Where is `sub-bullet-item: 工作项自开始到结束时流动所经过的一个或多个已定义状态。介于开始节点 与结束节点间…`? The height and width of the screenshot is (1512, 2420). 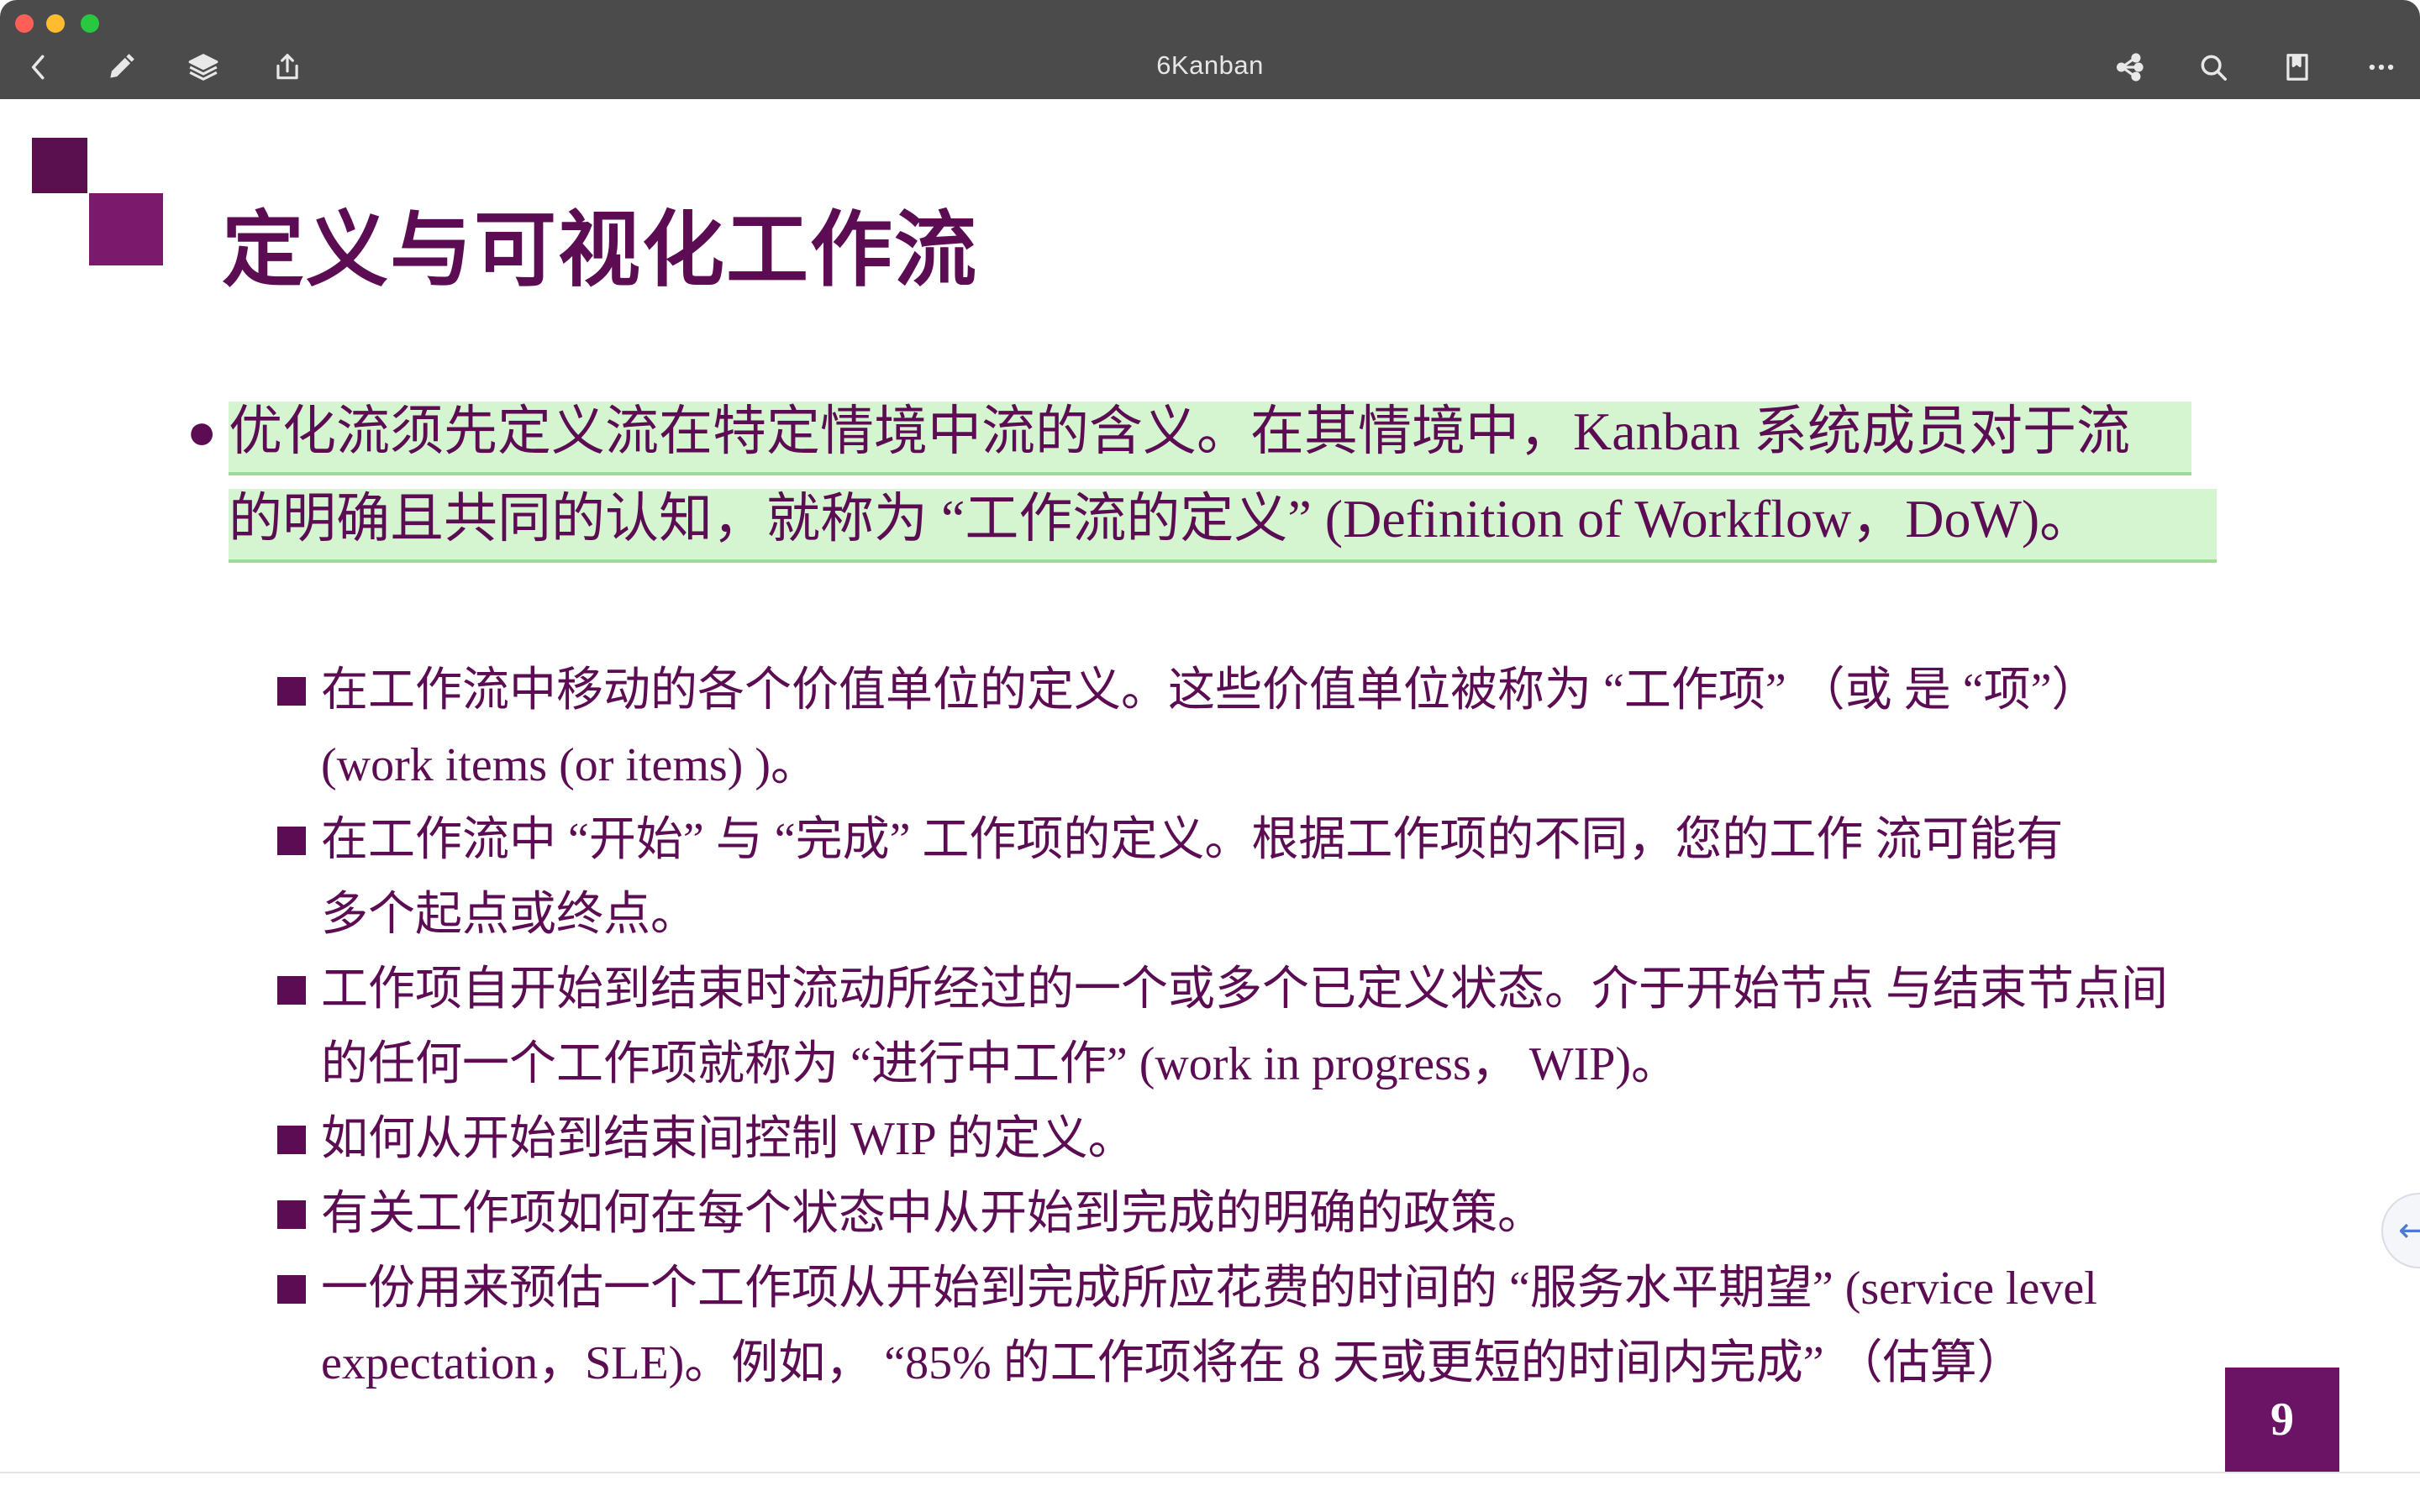
sub-bullet-item: 工作项自开始到结束时流动所经过的一个或多个已定义状态。介于开始节点 与结束节点间… is located at coordinates (1243, 1027).